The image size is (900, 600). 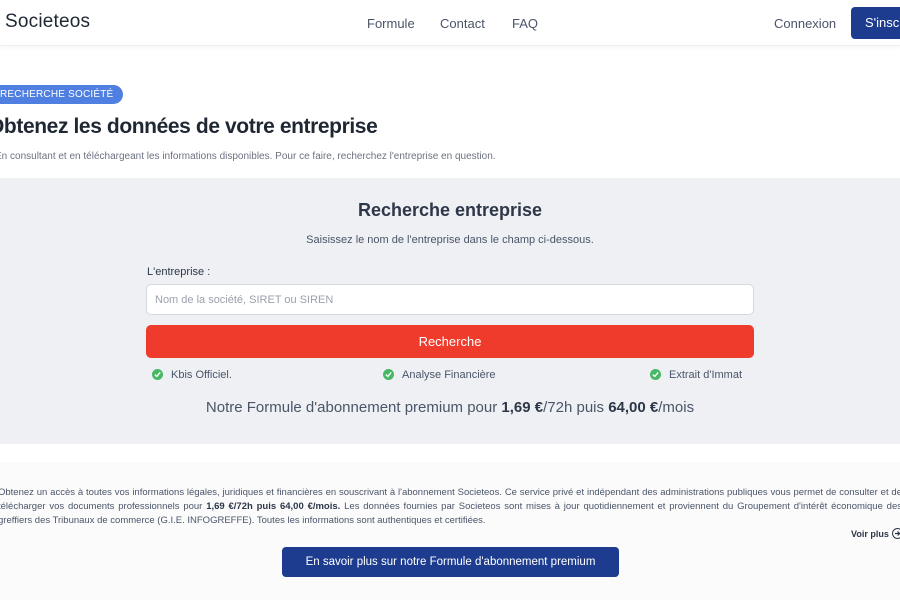 I want to click on pricing-trial-price: 1,69 €, so click(x=522, y=407).